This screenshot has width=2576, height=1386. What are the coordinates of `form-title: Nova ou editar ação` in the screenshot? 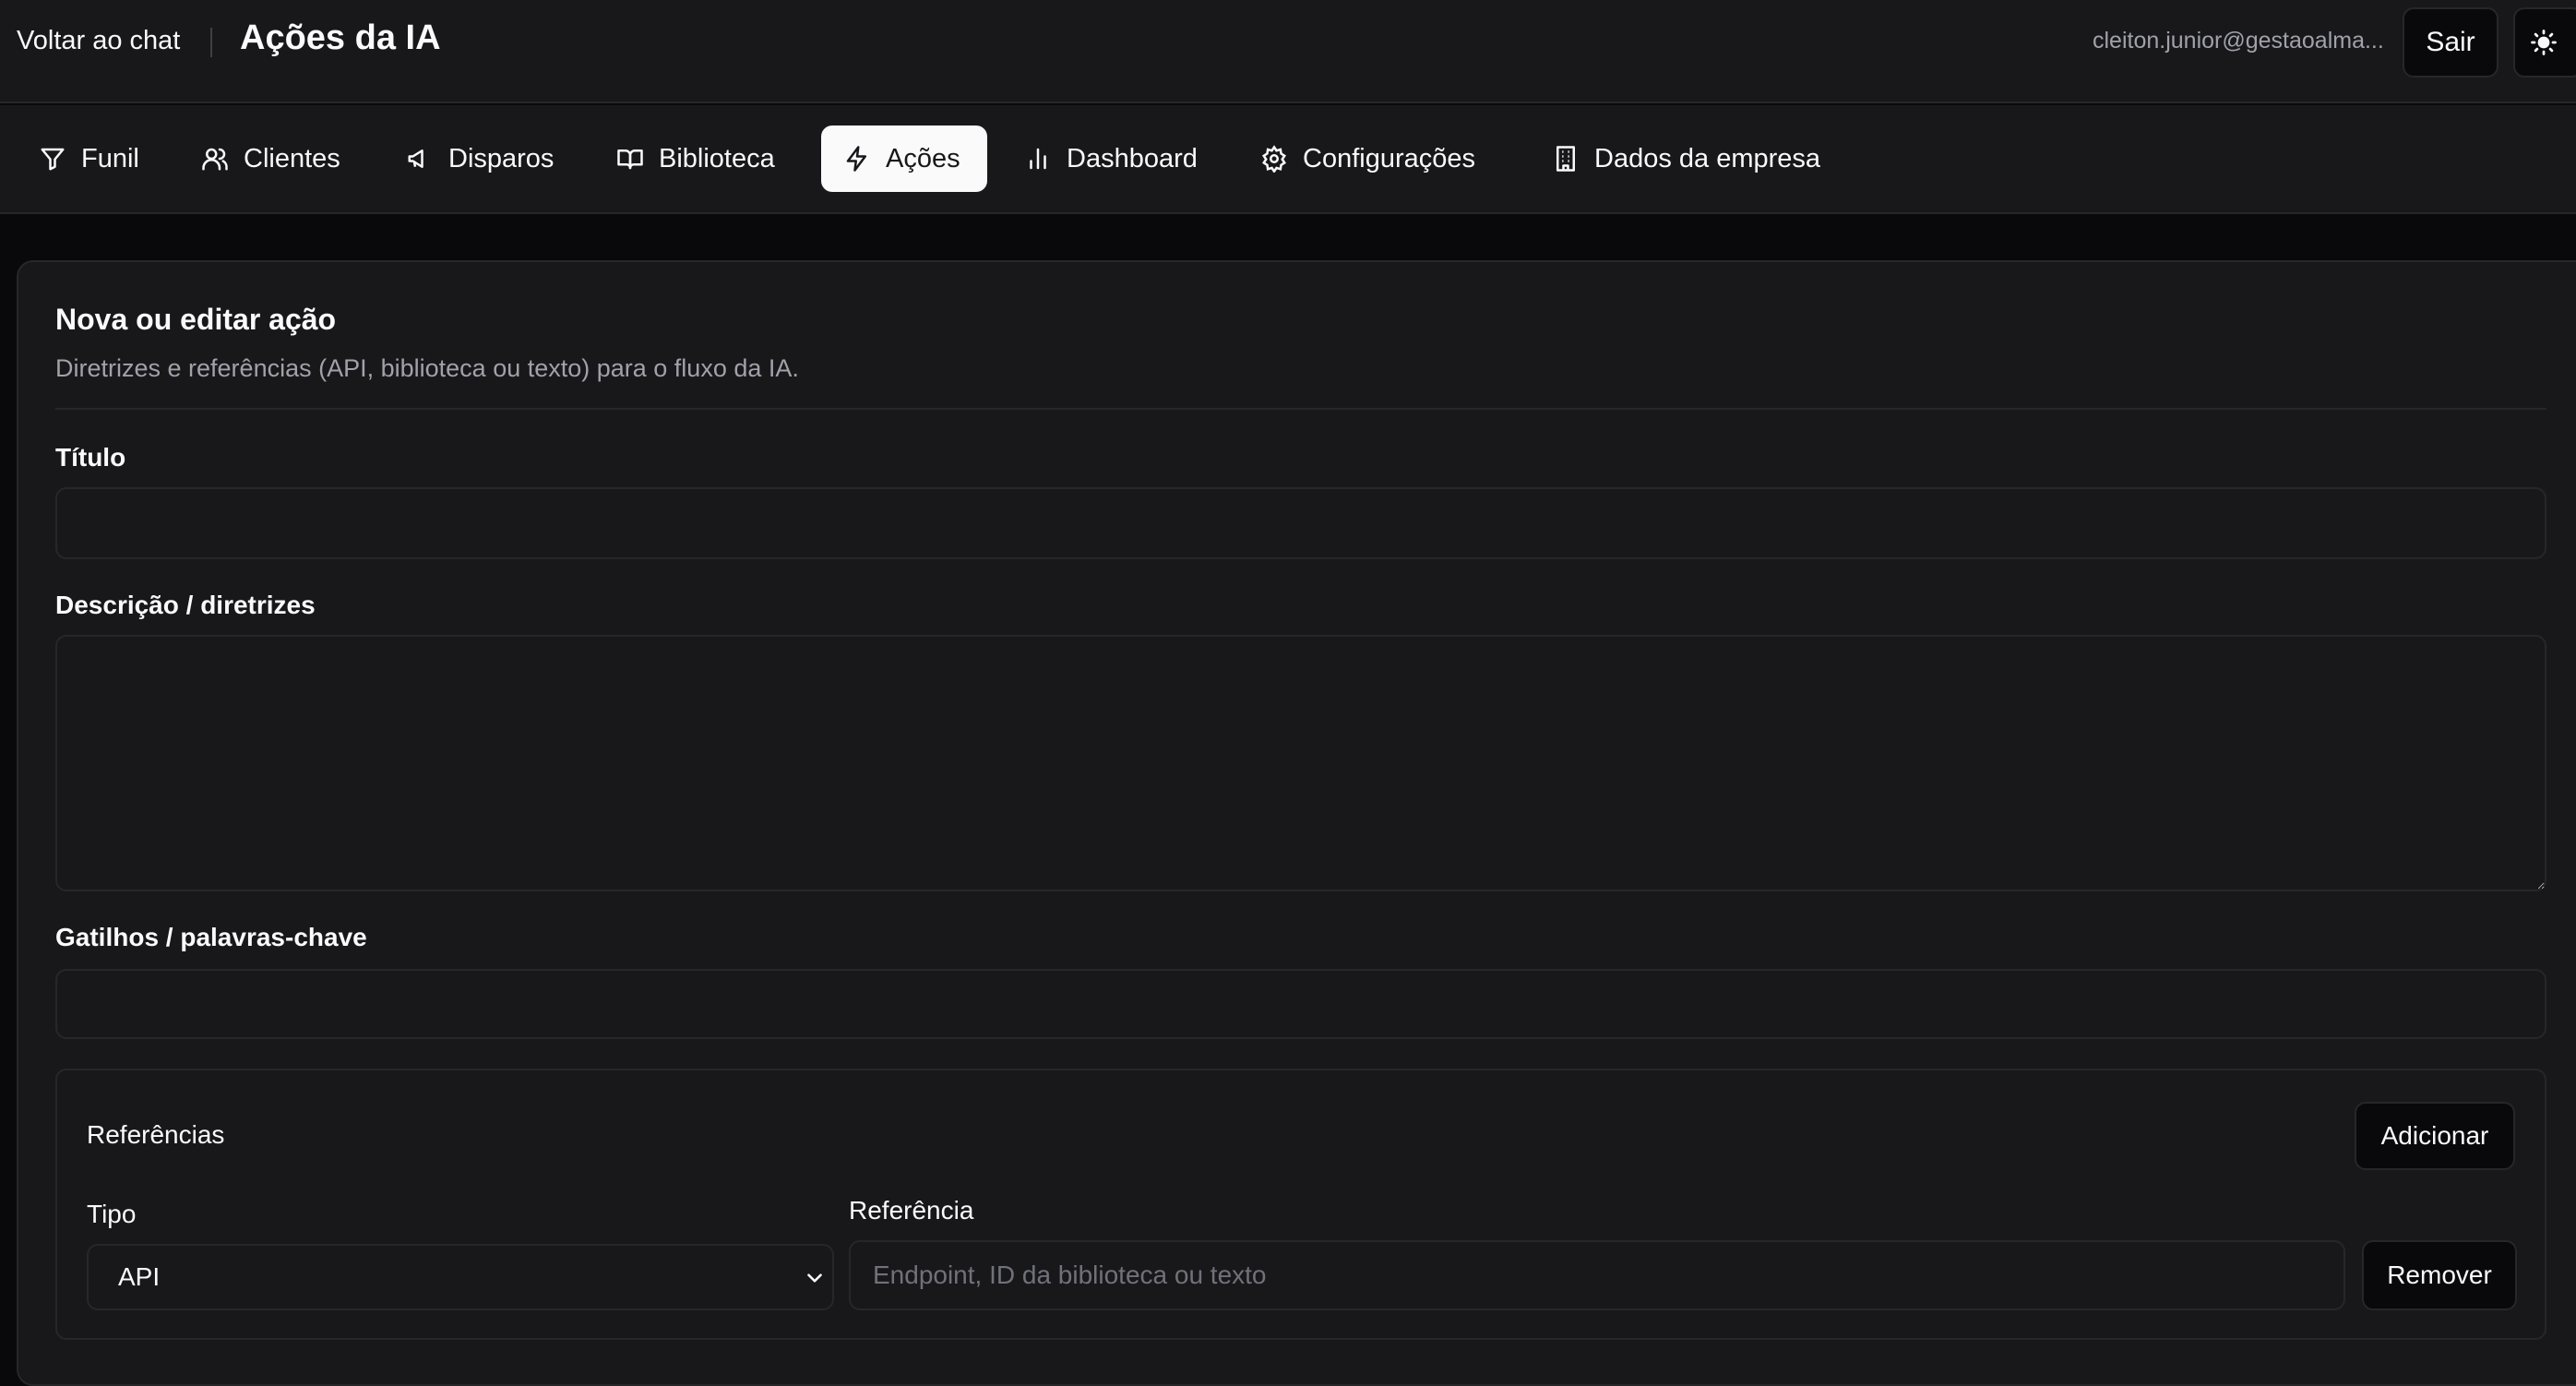 It's located at (196, 319).